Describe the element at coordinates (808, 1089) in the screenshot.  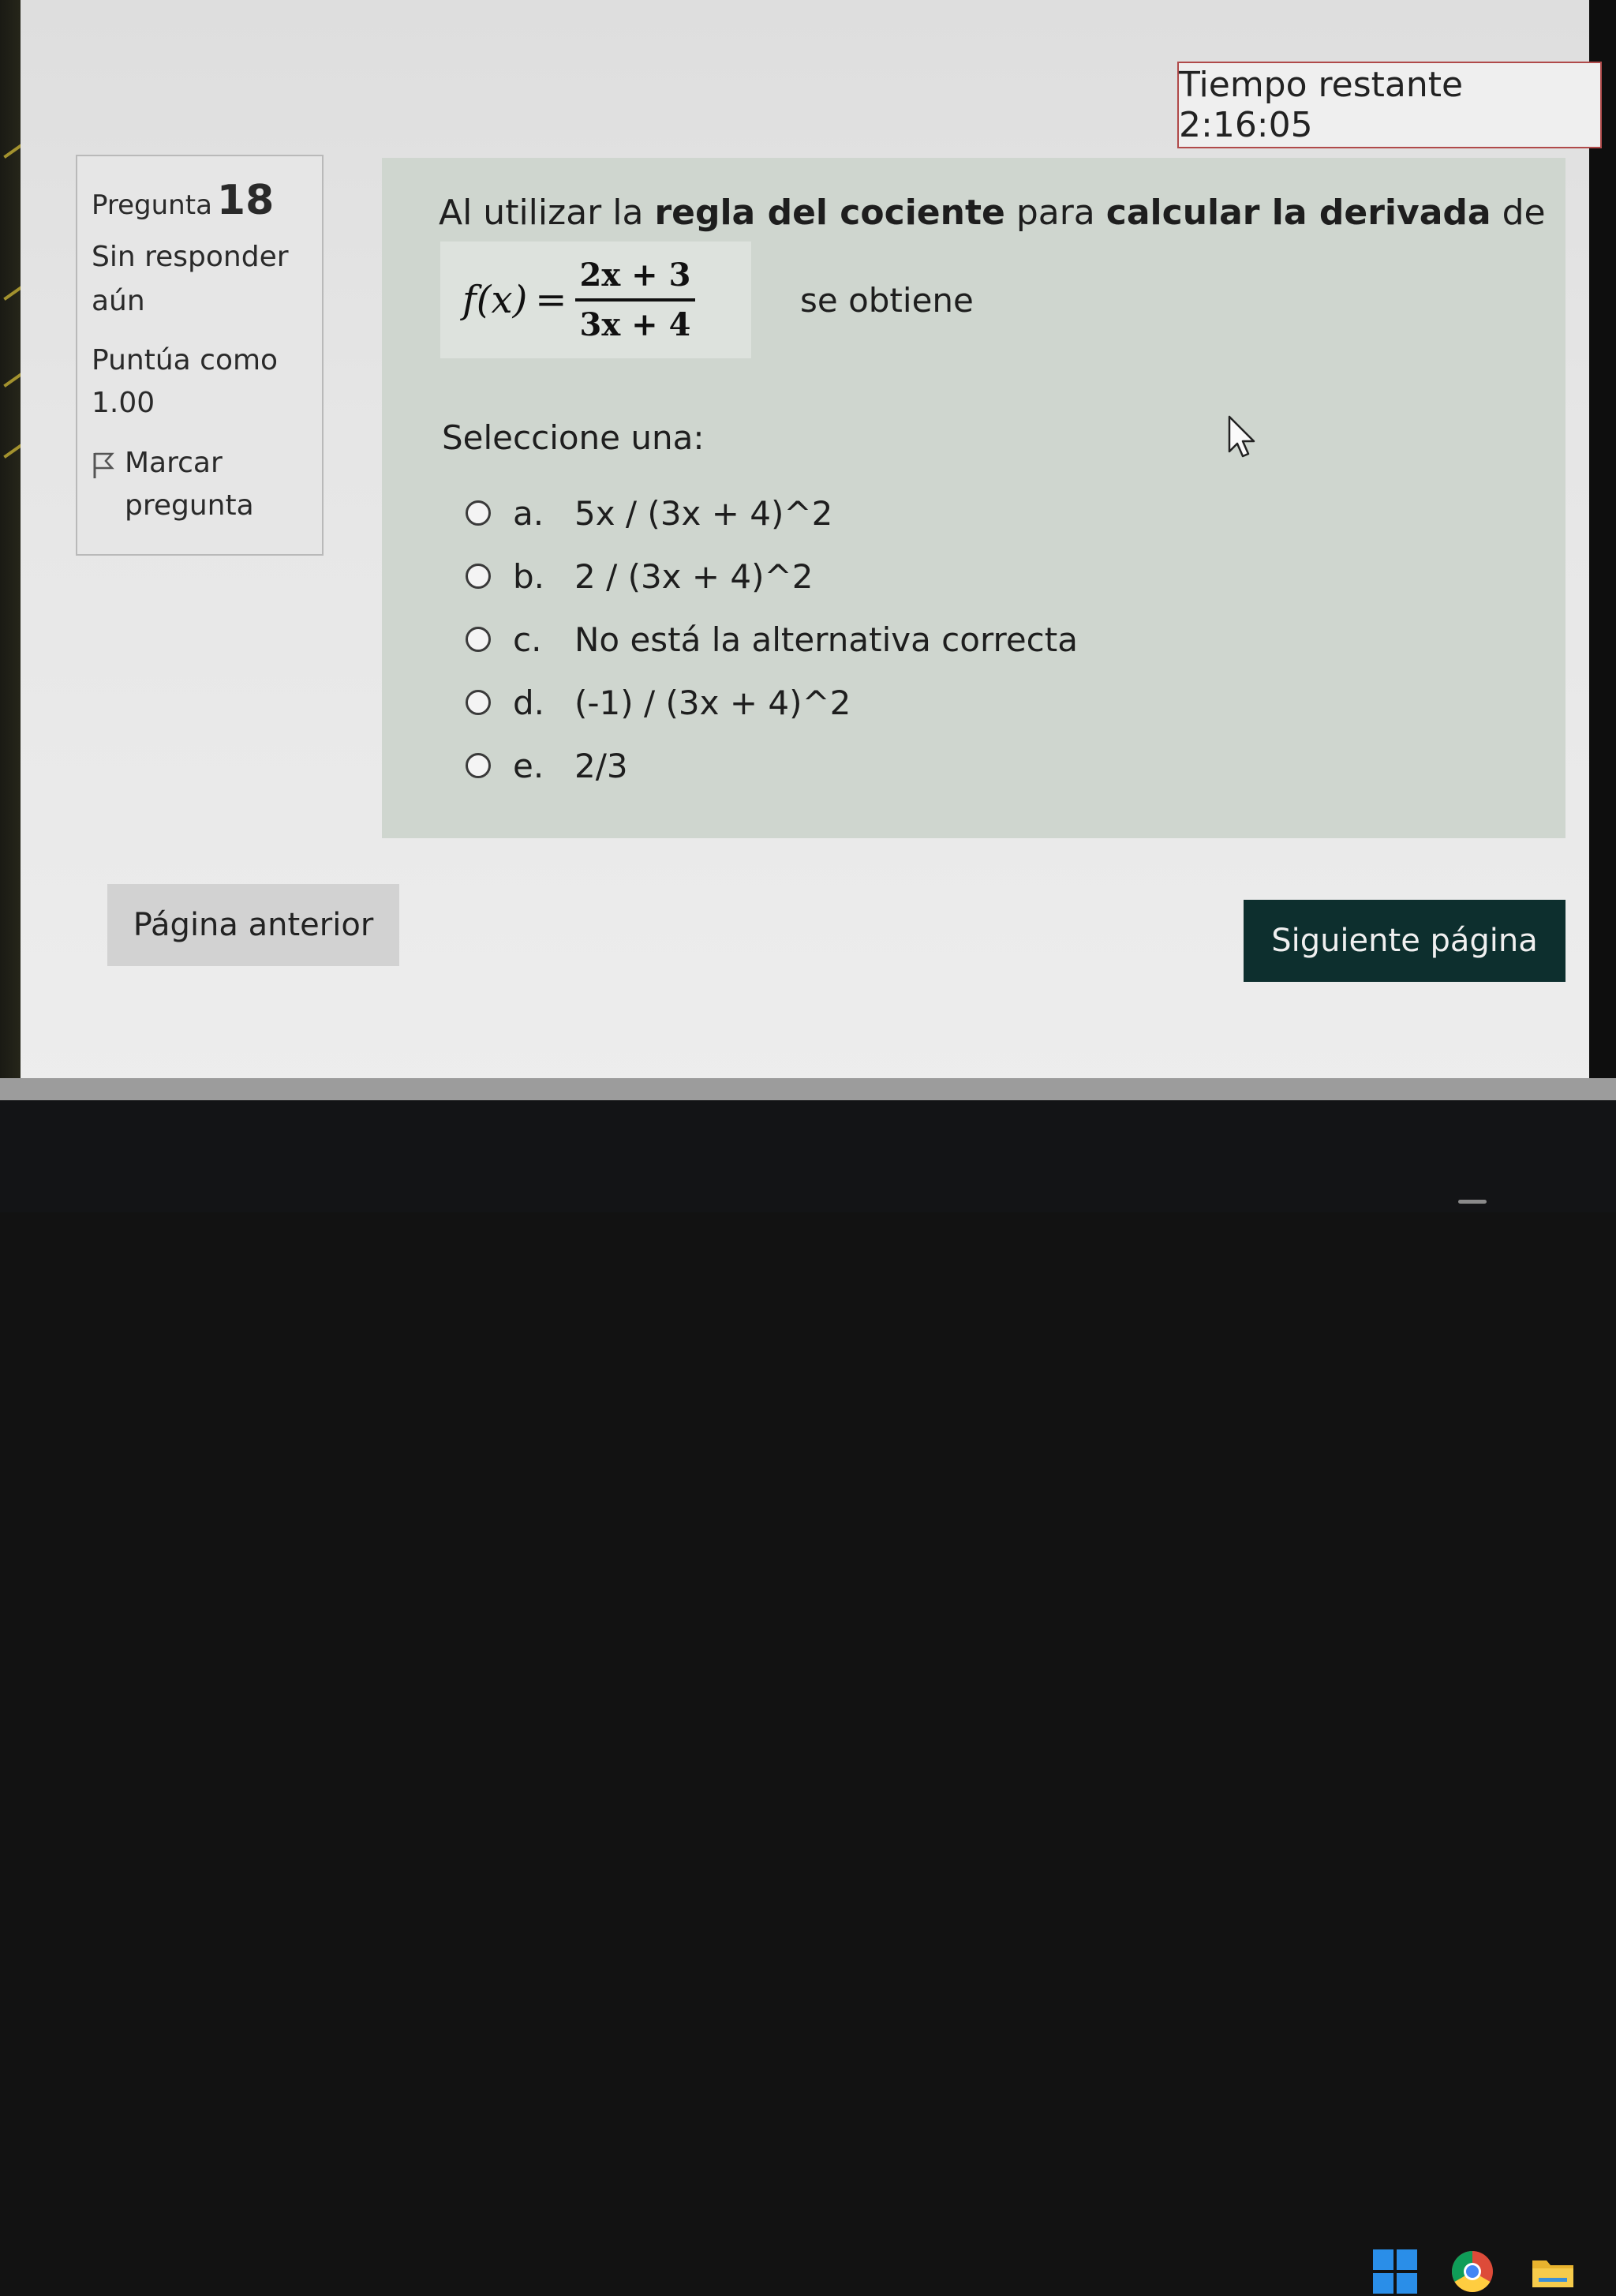
I see `monitor-bezel-bottom` at that location.